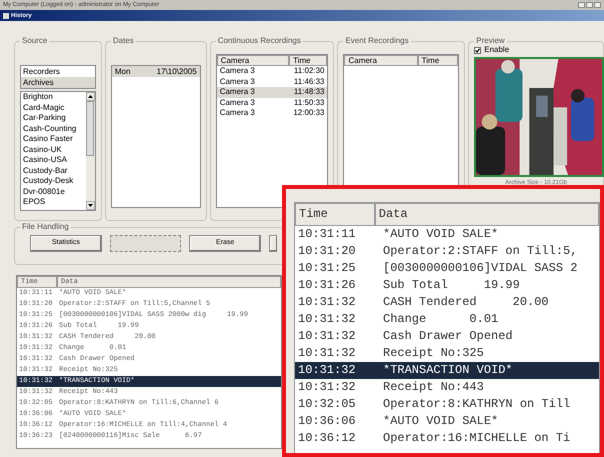  Describe the element at coordinates (486, 214) in the screenshot. I see `column-header: Data` at that location.